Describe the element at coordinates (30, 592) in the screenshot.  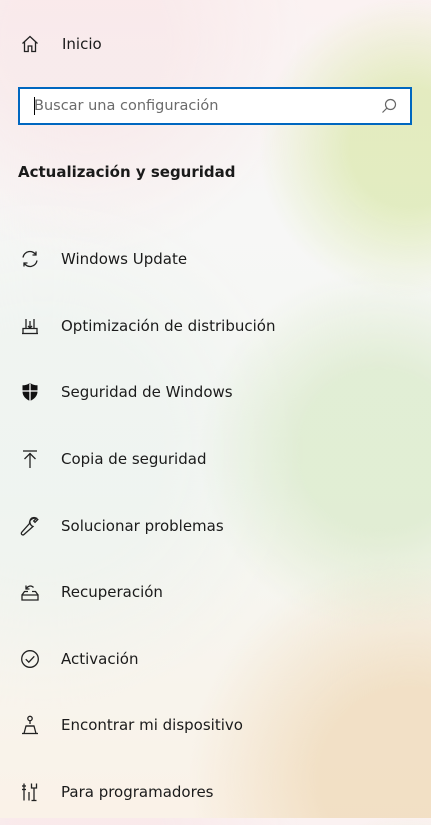
I see `recovery-icon` at that location.